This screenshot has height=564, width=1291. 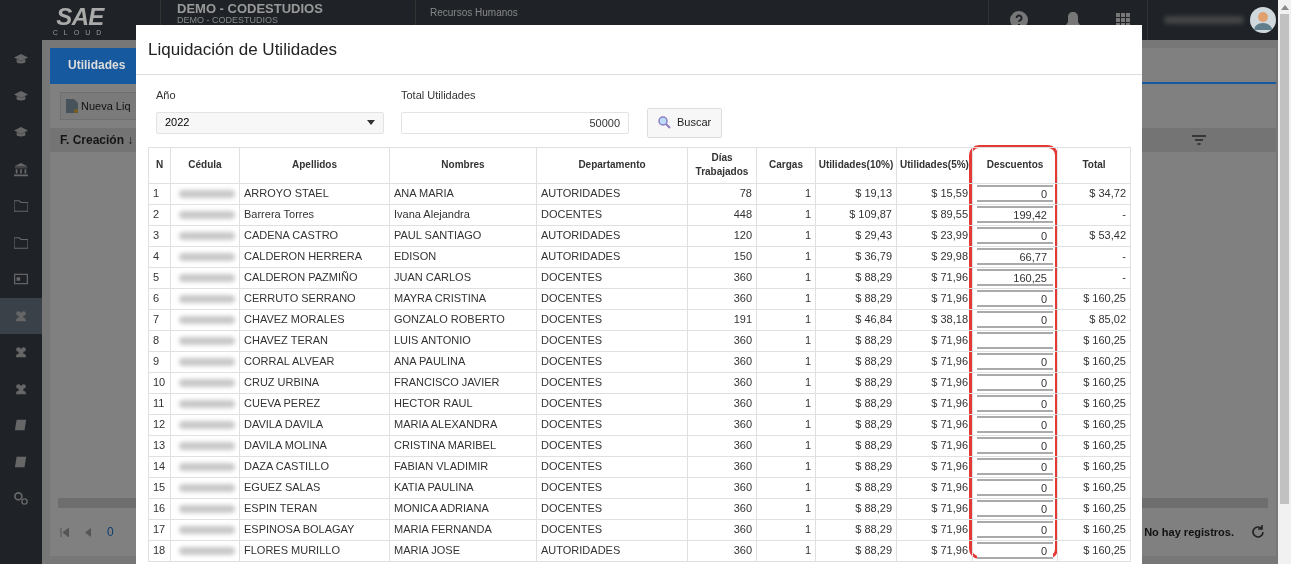 I want to click on table-cell: ANA MARIA, so click(x=463, y=193).